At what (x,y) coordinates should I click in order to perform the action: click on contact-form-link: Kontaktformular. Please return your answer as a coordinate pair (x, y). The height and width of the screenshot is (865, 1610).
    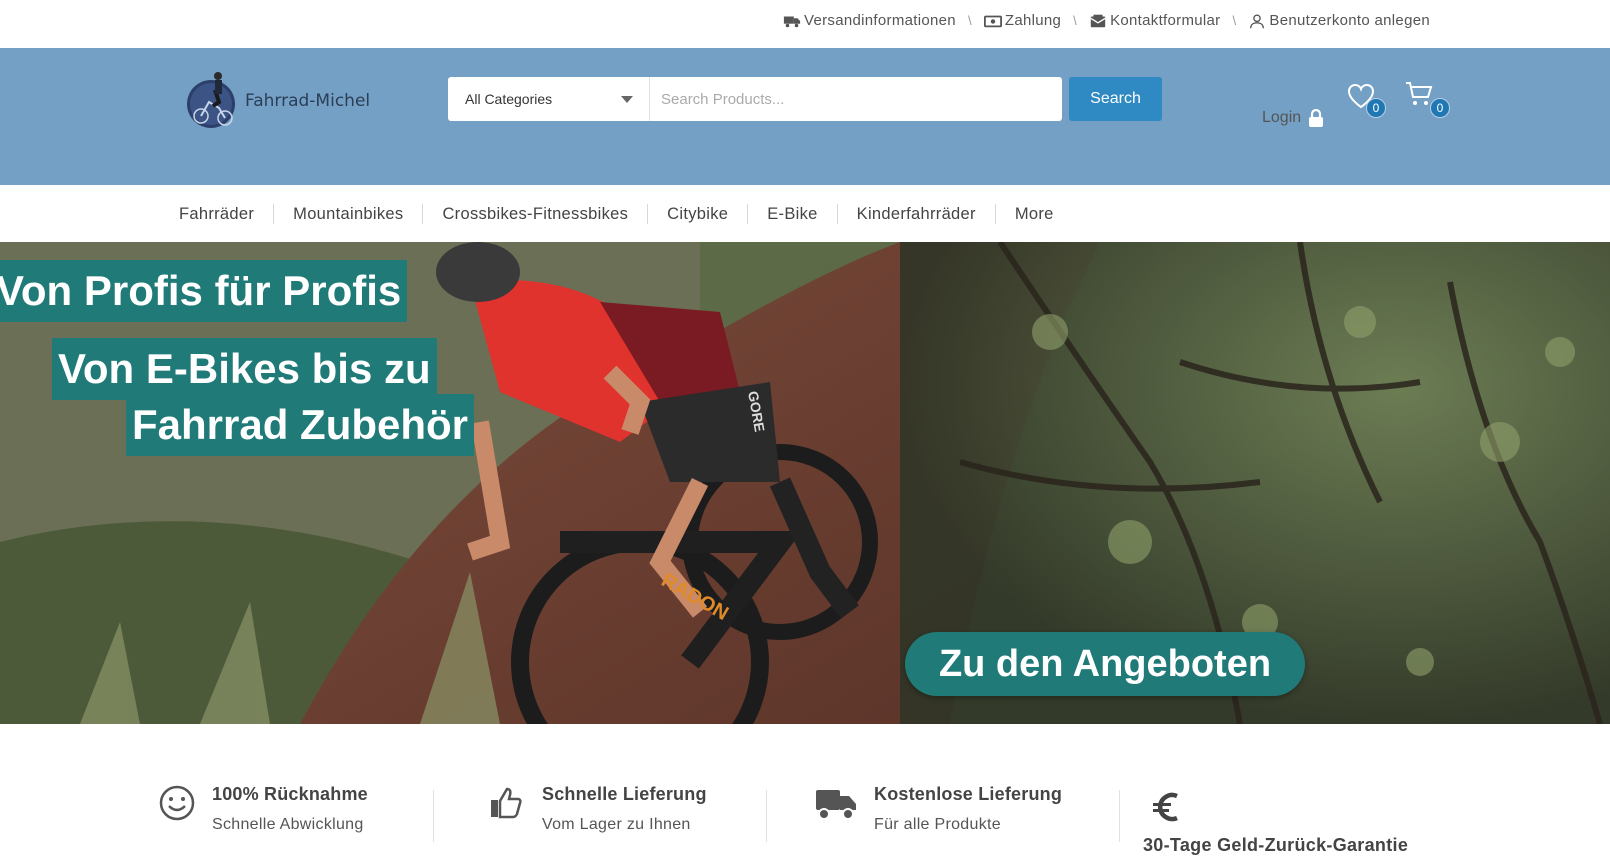
    Looking at the image, I should click on (1154, 20).